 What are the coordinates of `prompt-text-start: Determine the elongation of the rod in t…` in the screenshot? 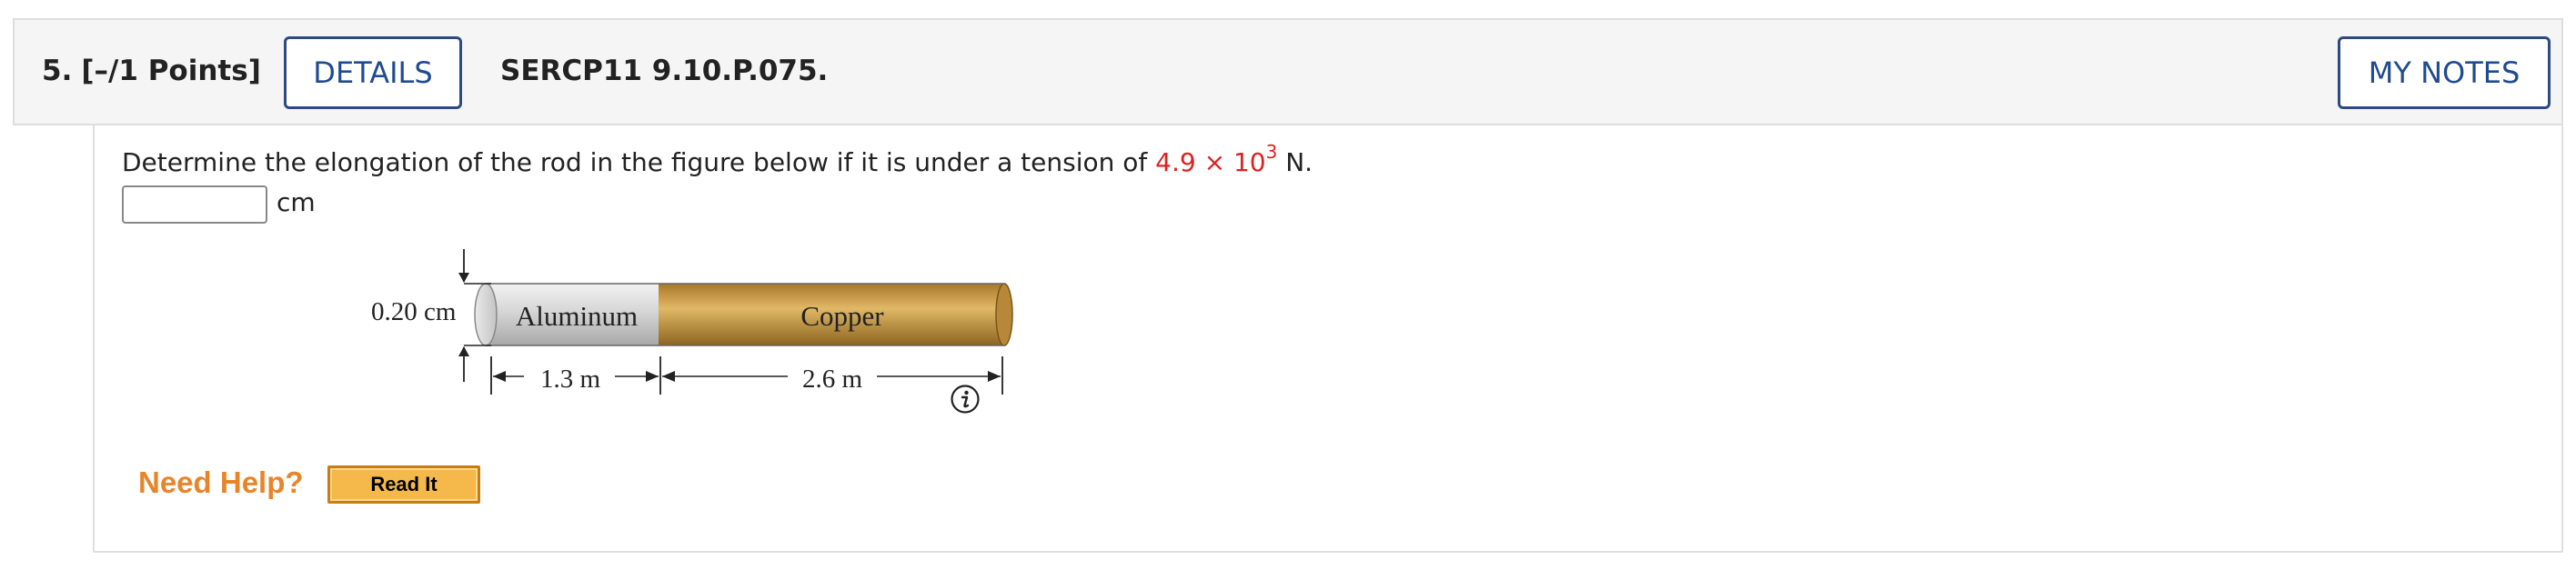 It's located at (639, 162).